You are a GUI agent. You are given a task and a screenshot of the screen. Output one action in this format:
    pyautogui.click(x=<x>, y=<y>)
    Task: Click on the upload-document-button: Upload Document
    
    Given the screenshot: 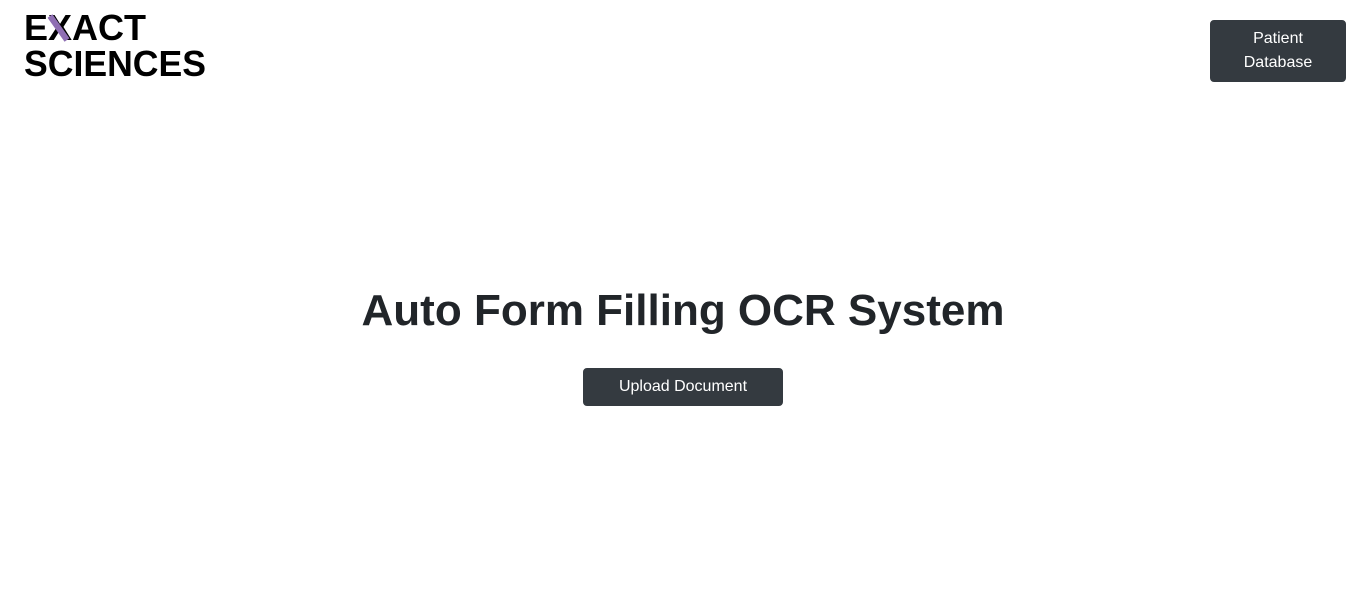 What is the action you would take?
    pyautogui.click(x=683, y=387)
    